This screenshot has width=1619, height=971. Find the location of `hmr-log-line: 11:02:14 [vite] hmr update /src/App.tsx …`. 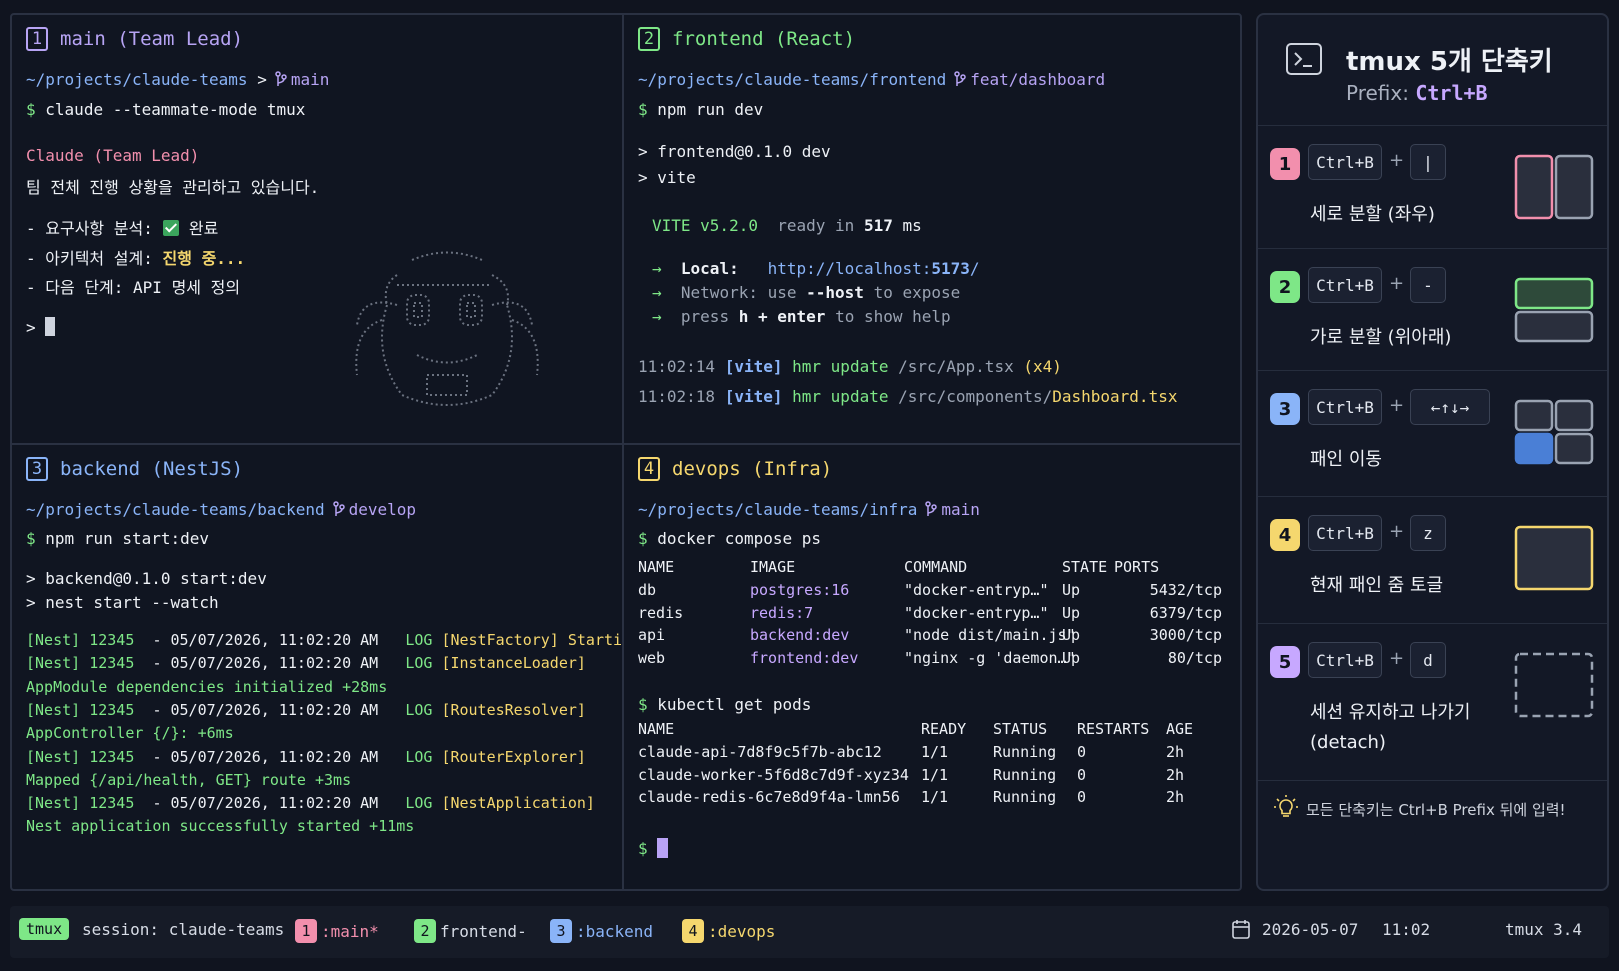

hmr-log-line: 11:02:14 [vite] hmr update /src/App.tsx … is located at coordinates (850, 366).